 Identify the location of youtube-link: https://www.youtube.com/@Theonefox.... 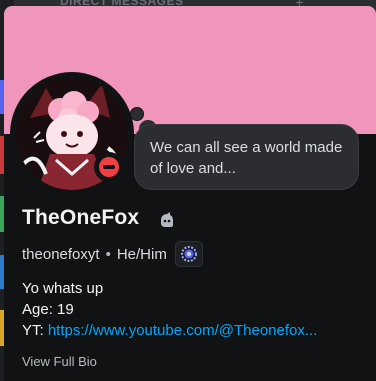
(183, 330).